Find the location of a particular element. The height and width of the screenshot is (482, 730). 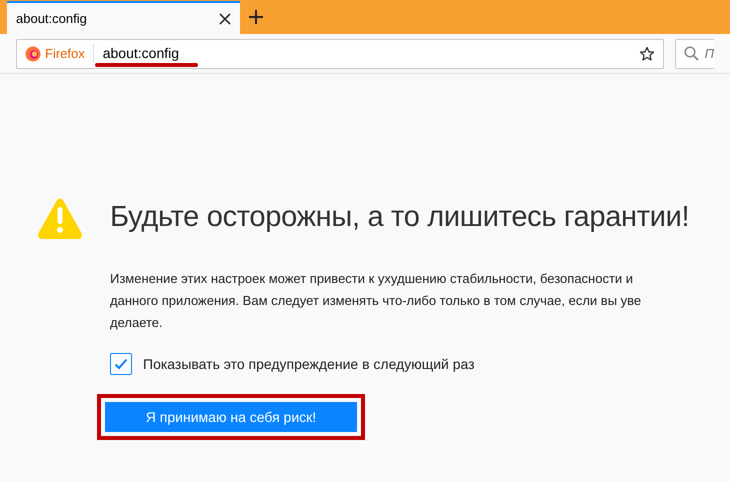

checkmark-icon is located at coordinates (121, 364).